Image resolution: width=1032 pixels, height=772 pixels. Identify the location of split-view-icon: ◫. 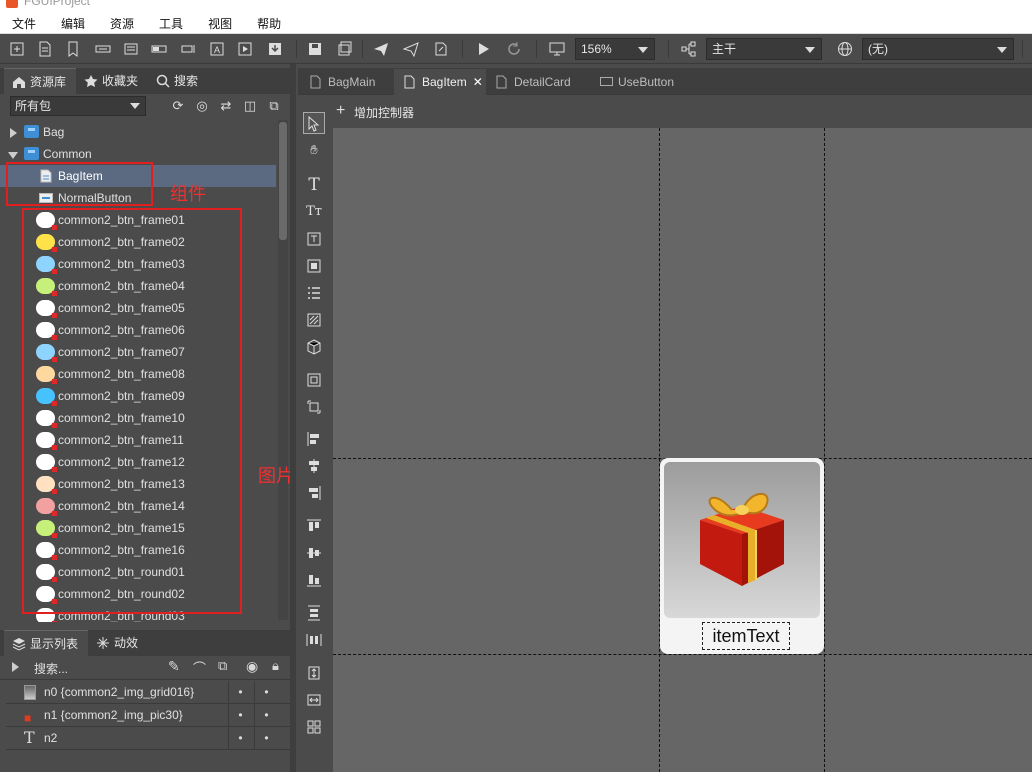
(250, 106).